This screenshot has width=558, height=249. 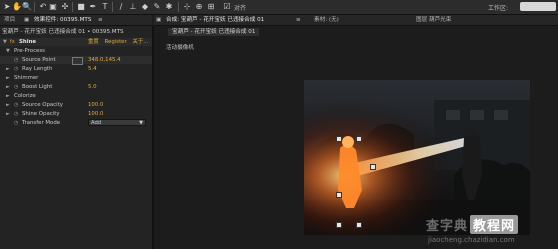 I want to click on left-panel-tabbar: 项目 ▣ 效果控件: 00395.MTS ≡, so click(x=76, y=20).